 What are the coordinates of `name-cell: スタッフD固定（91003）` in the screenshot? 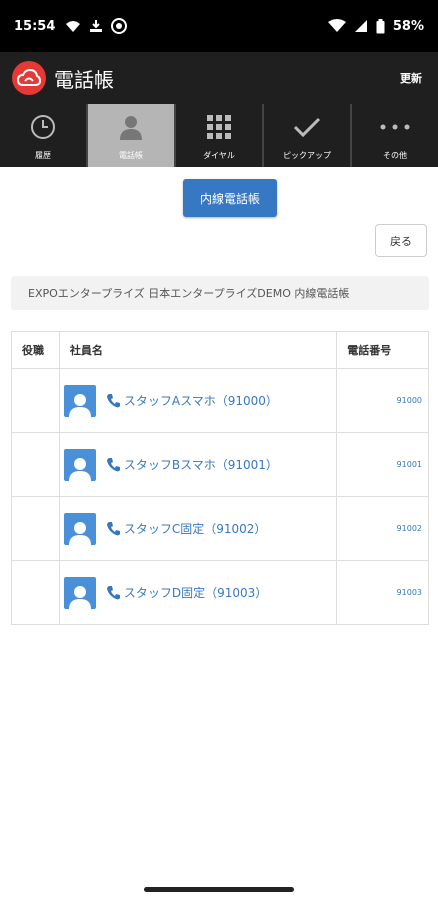 It's located at (198, 592).